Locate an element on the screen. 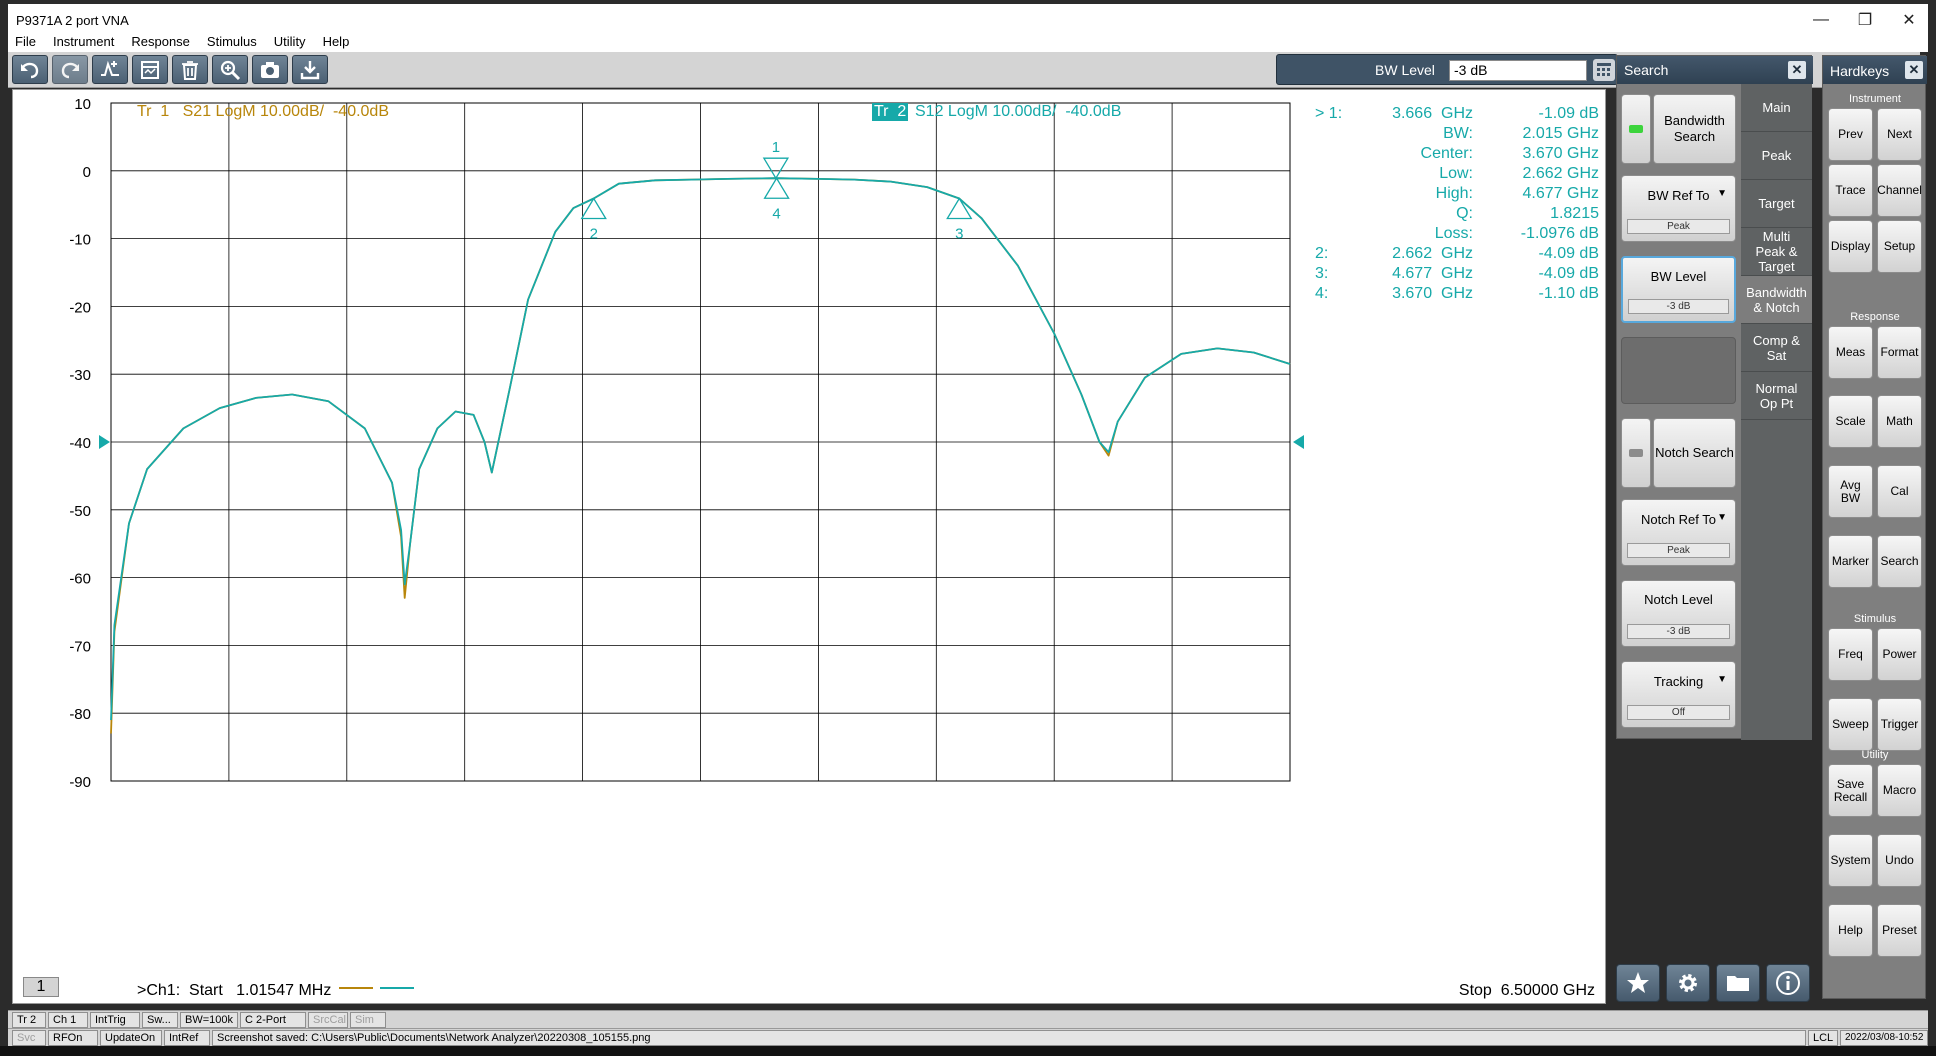 The width and height of the screenshot is (1936, 1056). status-bandwidth: BW=100k is located at coordinates (209, 1020).